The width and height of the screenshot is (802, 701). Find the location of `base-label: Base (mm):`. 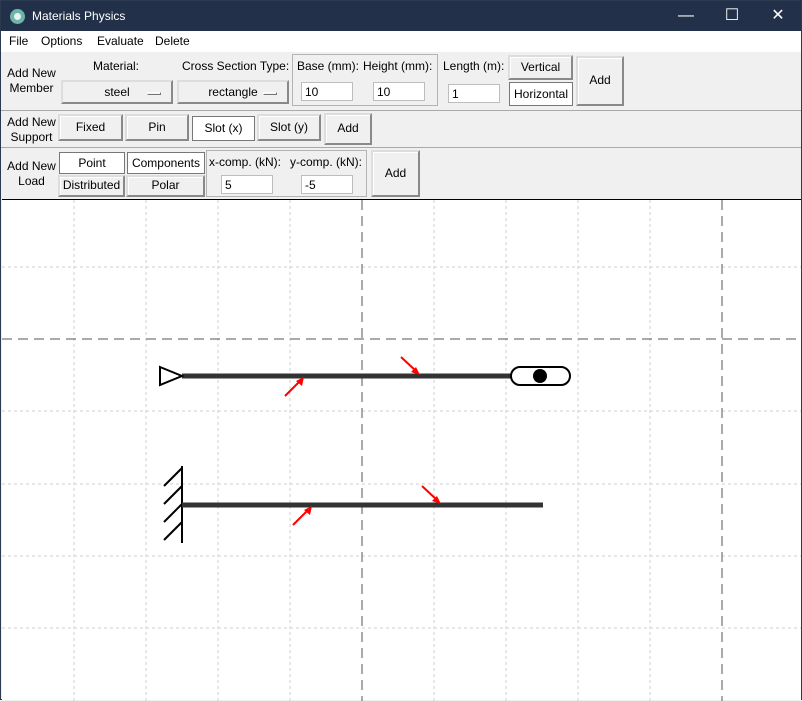

base-label: Base (mm): is located at coordinates (328, 66).